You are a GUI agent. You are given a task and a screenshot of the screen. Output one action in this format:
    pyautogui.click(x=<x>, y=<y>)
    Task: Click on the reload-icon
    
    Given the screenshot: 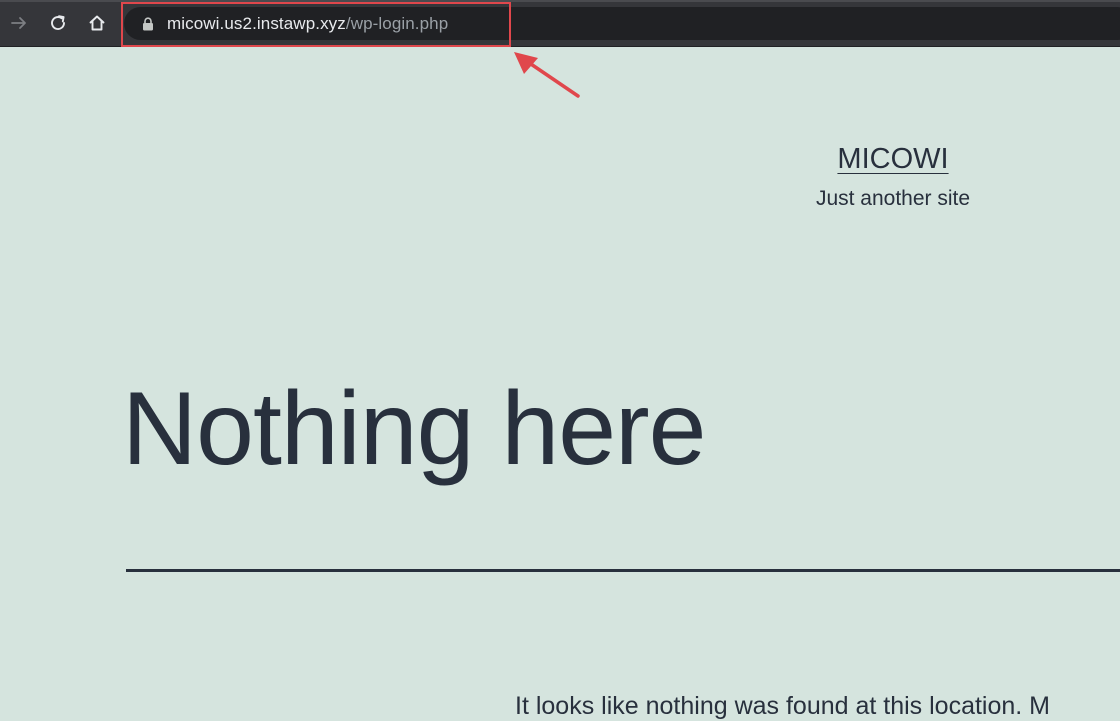 What is the action you would take?
    pyautogui.click(x=58, y=22)
    